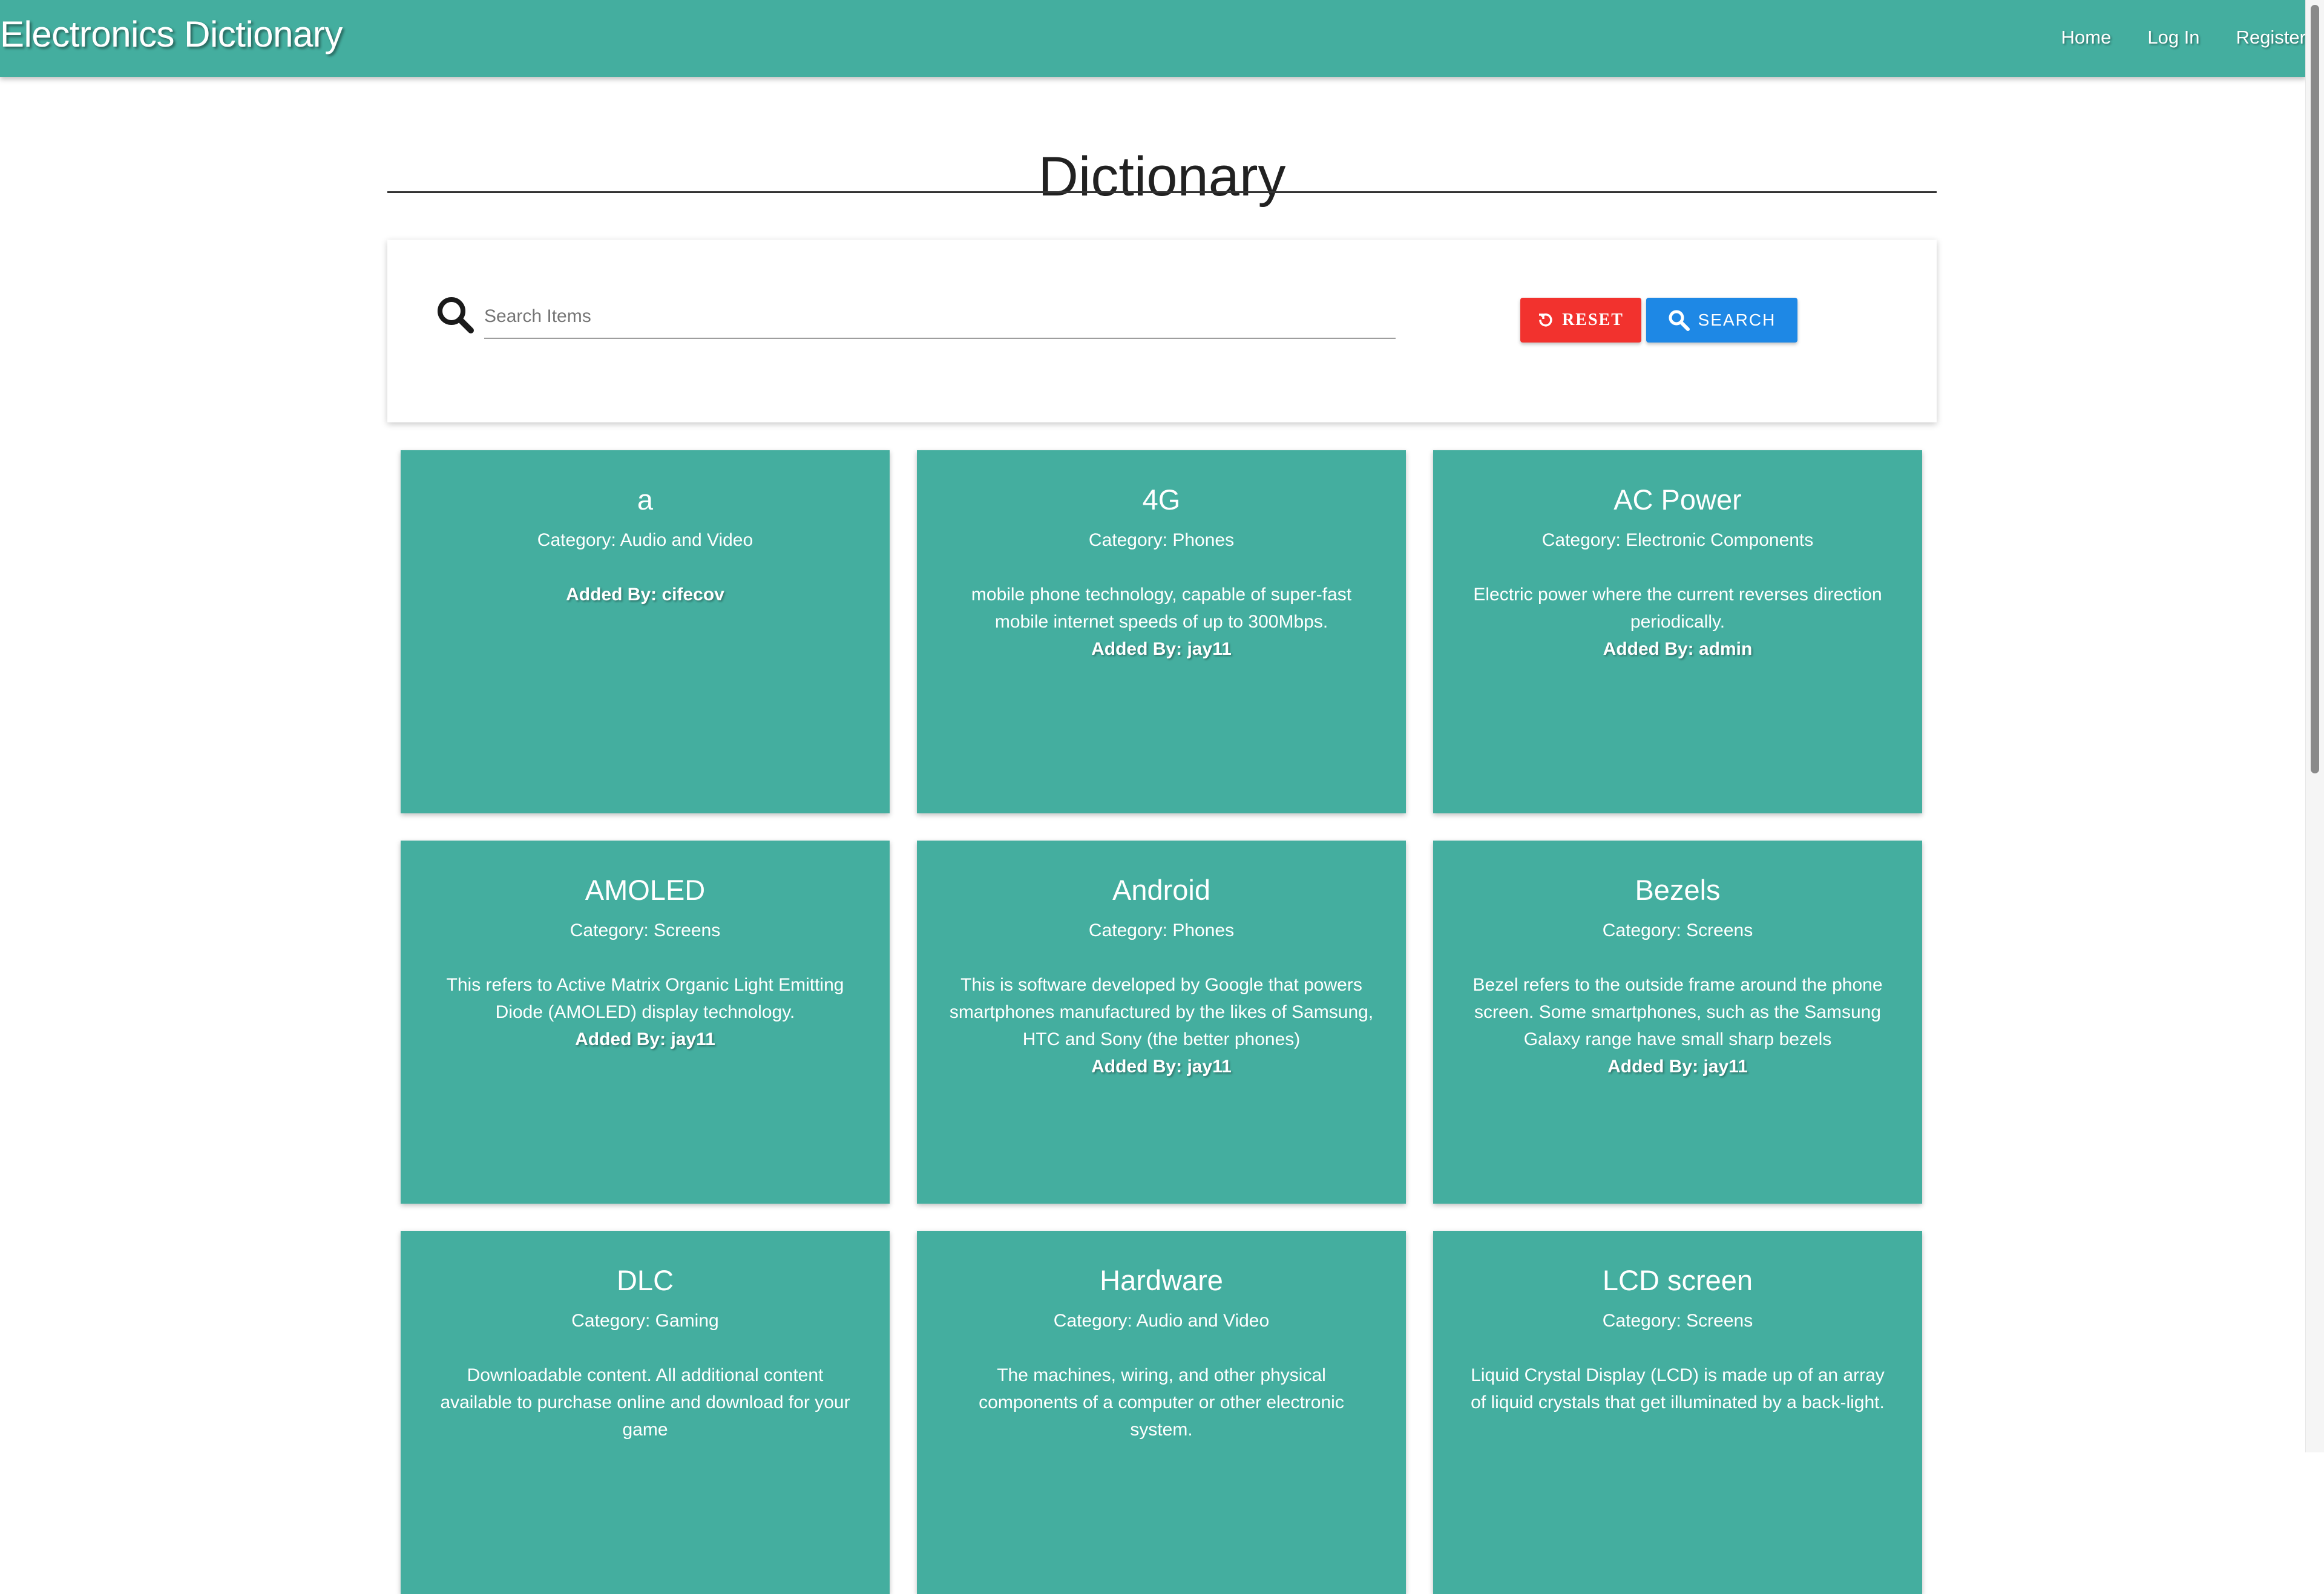  I want to click on search-input, so click(940, 317).